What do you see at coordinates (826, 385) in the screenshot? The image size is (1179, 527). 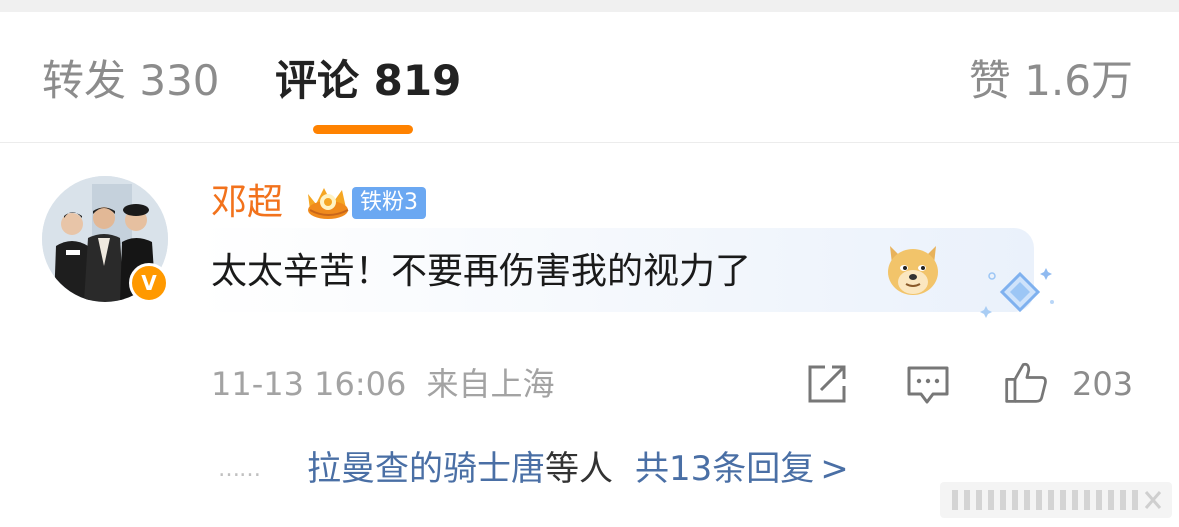 I see `share-icon` at bounding box center [826, 385].